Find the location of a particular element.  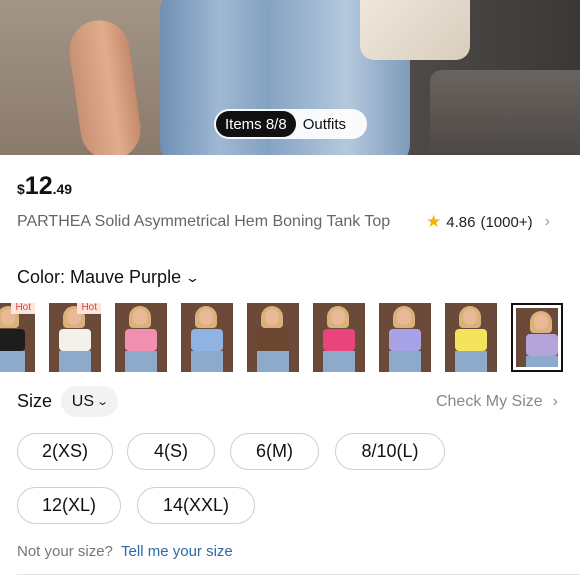

rating-summary: ★ 4.86 (1000+) › is located at coordinates (488, 222).